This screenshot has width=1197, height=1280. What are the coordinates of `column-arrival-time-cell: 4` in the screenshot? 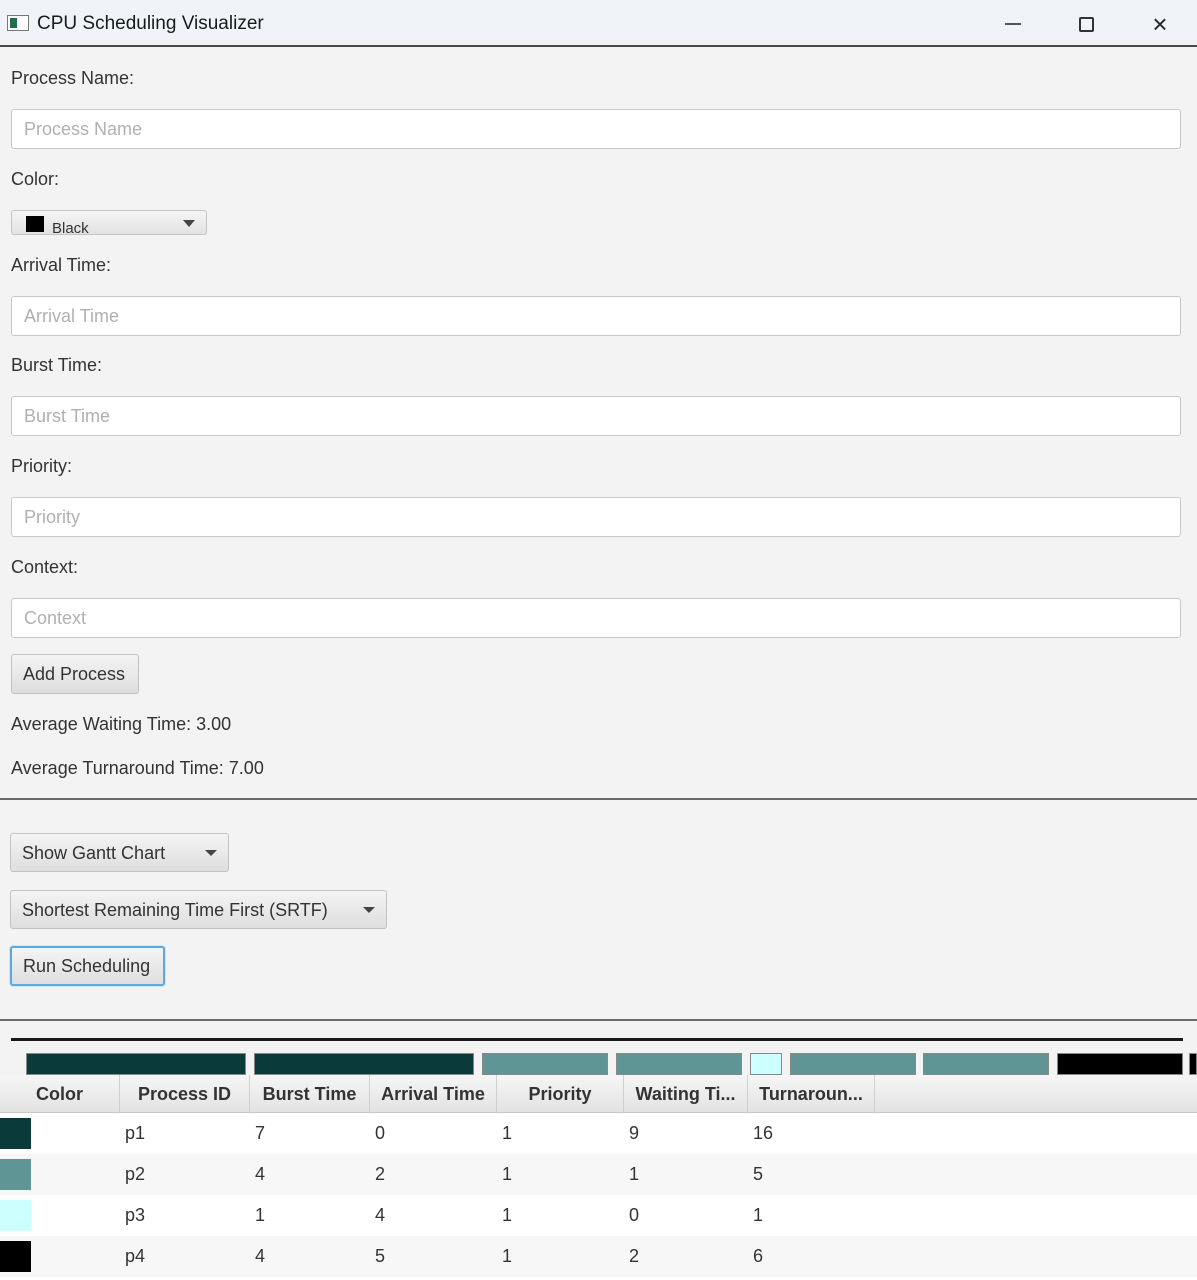 It's located at (380, 1215).